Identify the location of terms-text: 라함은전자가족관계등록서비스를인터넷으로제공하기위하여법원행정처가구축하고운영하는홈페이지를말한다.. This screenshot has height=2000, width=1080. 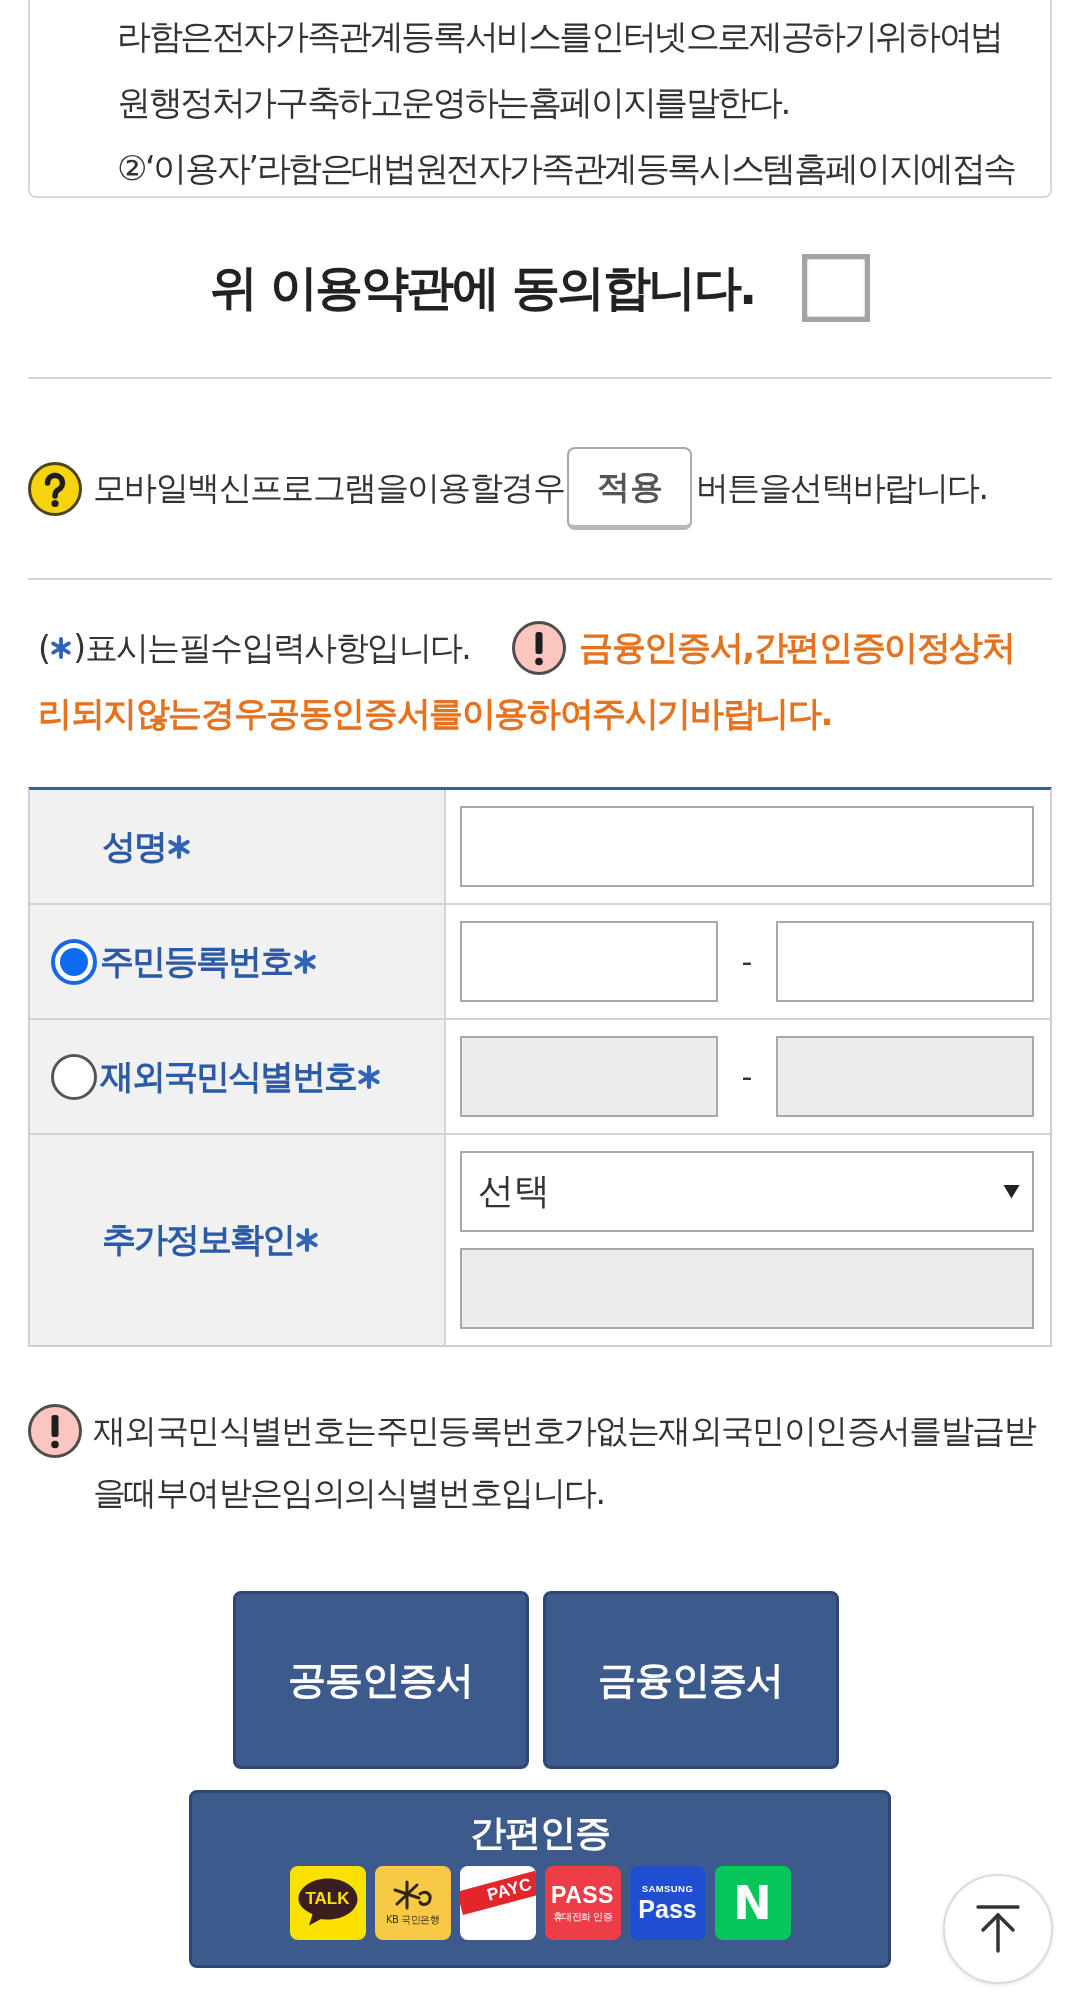
(560, 69).